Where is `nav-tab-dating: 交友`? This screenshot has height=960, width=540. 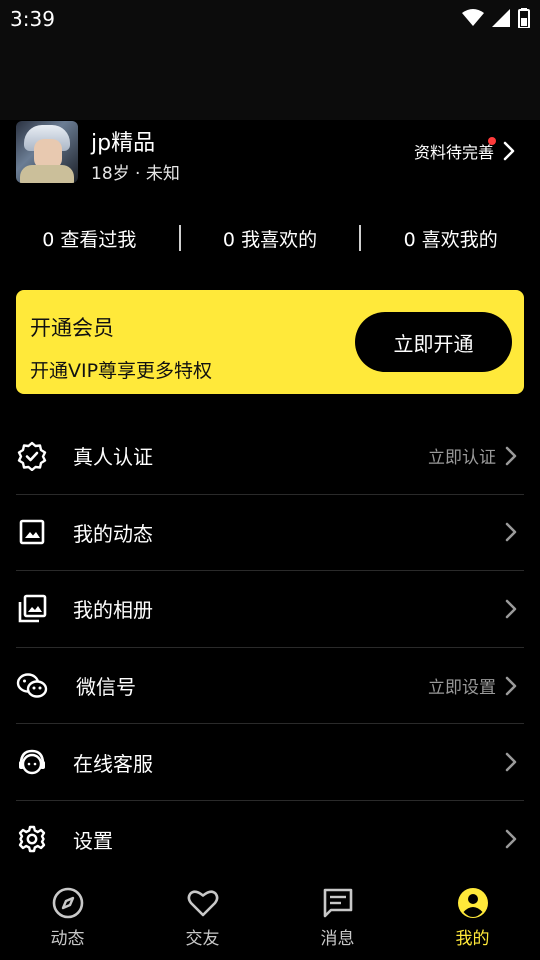 nav-tab-dating: 交友 is located at coordinates (202, 917).